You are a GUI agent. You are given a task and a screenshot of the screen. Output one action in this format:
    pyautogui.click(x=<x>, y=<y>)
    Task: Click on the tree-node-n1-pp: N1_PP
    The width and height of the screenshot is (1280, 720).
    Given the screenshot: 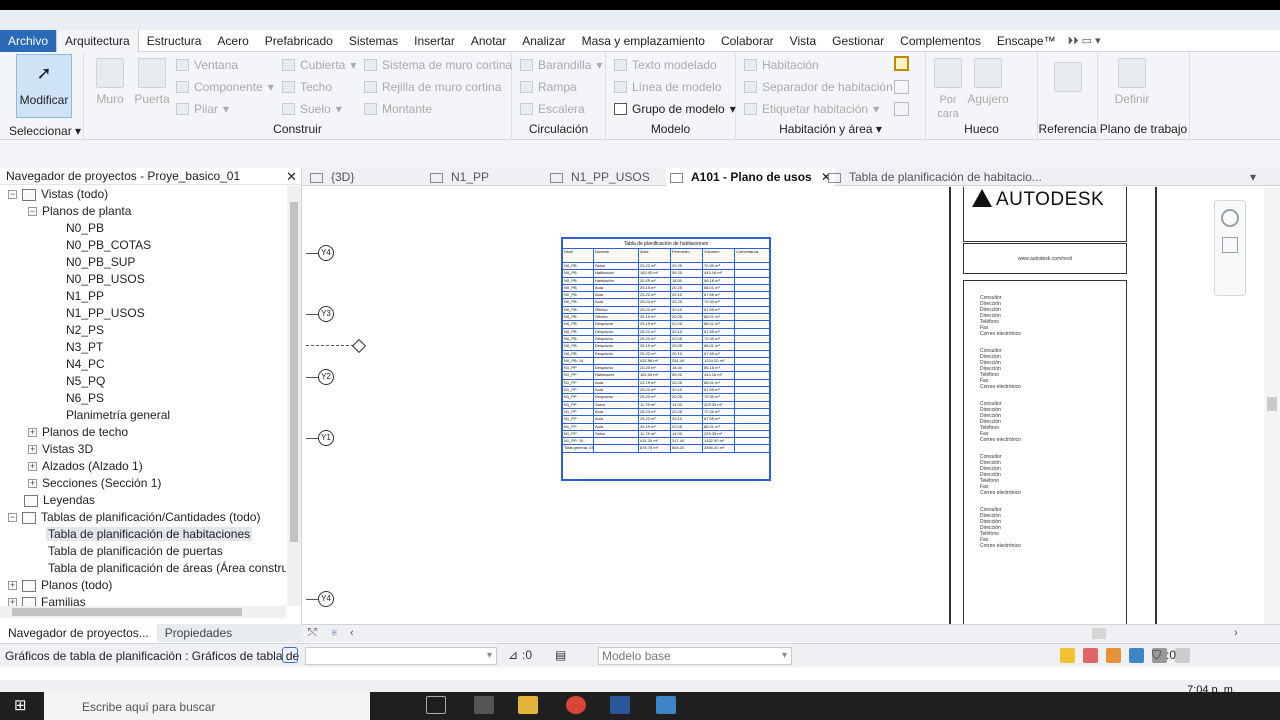 What is the action you would take?
    pyautogui.click(x=85, y=296)
    